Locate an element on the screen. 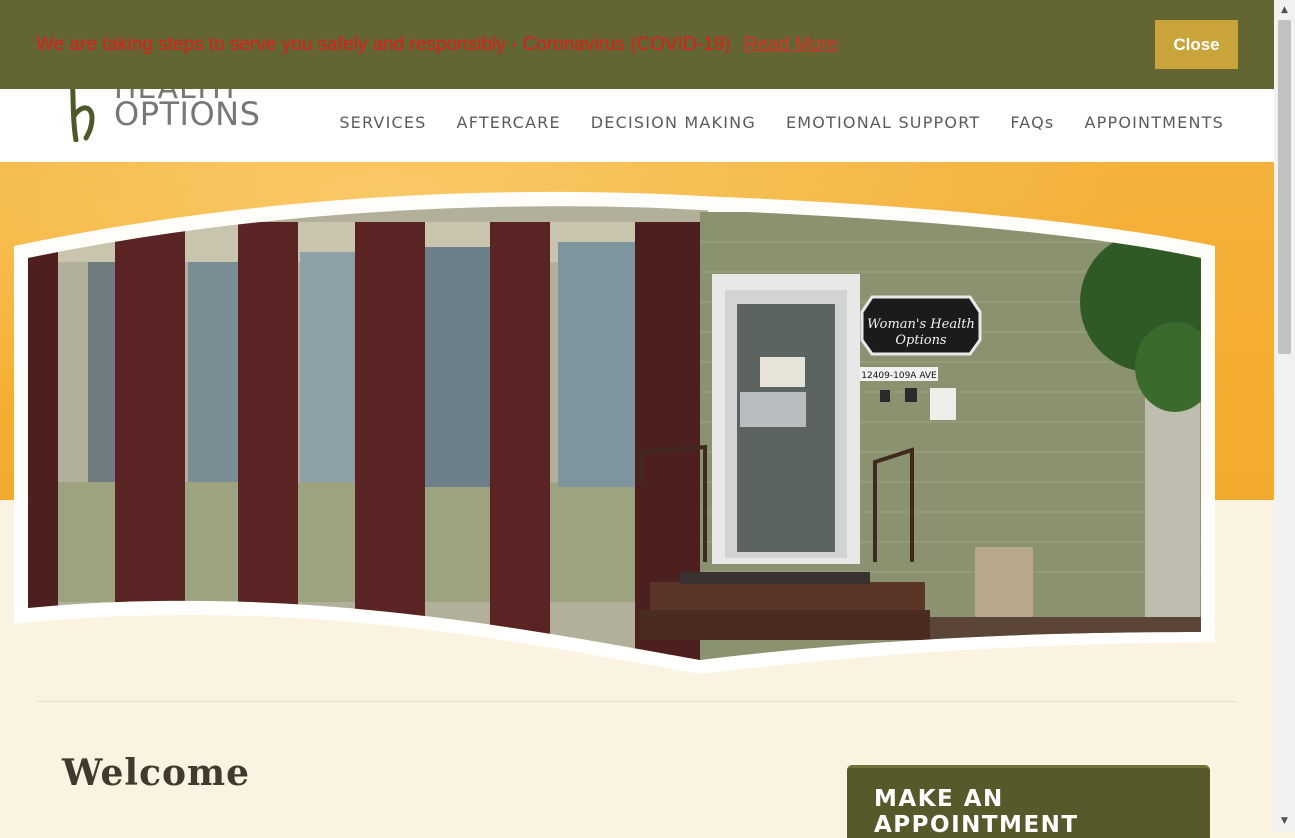 The width and height of the screenshot is (1295, 838). building-sign-line2: Options is located at coordinates (921, 340).